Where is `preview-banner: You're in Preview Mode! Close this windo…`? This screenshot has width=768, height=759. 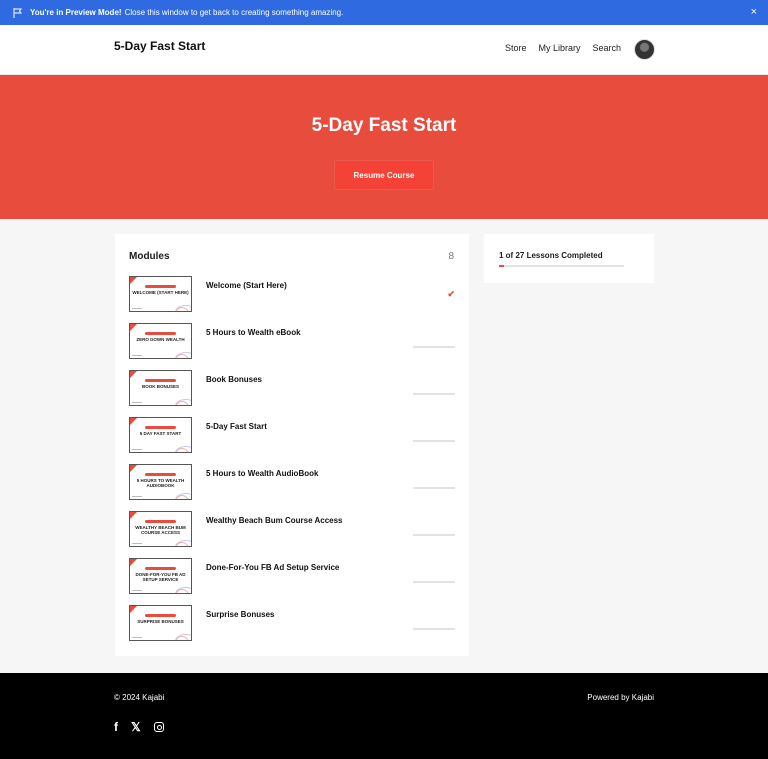
preview-banner: You're in Preview Mode! Close this windo… is located at coordinates (384, 12).